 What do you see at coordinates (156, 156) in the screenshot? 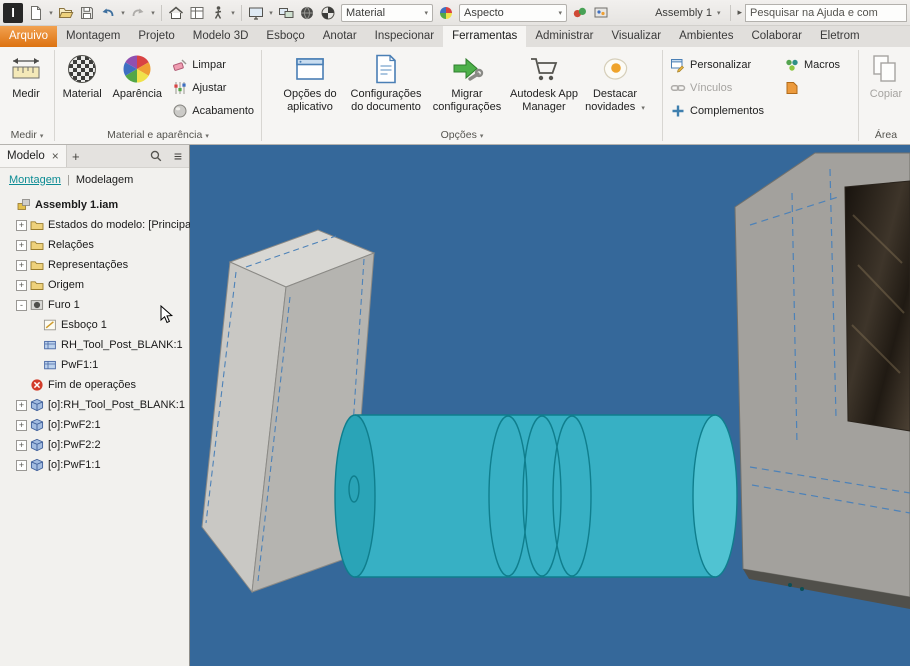
I see `browser-search-button` at bounding box center [156, 156].